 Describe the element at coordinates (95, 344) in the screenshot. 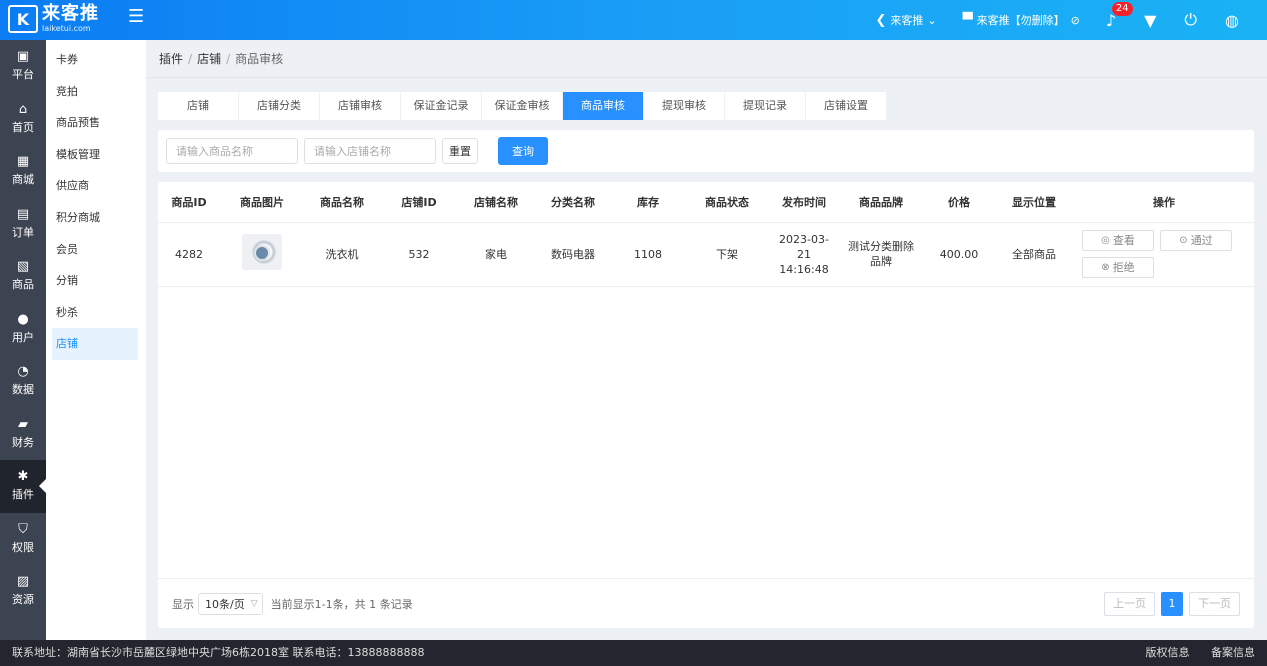

I see `submenu-item-store: 店铺` at that location.